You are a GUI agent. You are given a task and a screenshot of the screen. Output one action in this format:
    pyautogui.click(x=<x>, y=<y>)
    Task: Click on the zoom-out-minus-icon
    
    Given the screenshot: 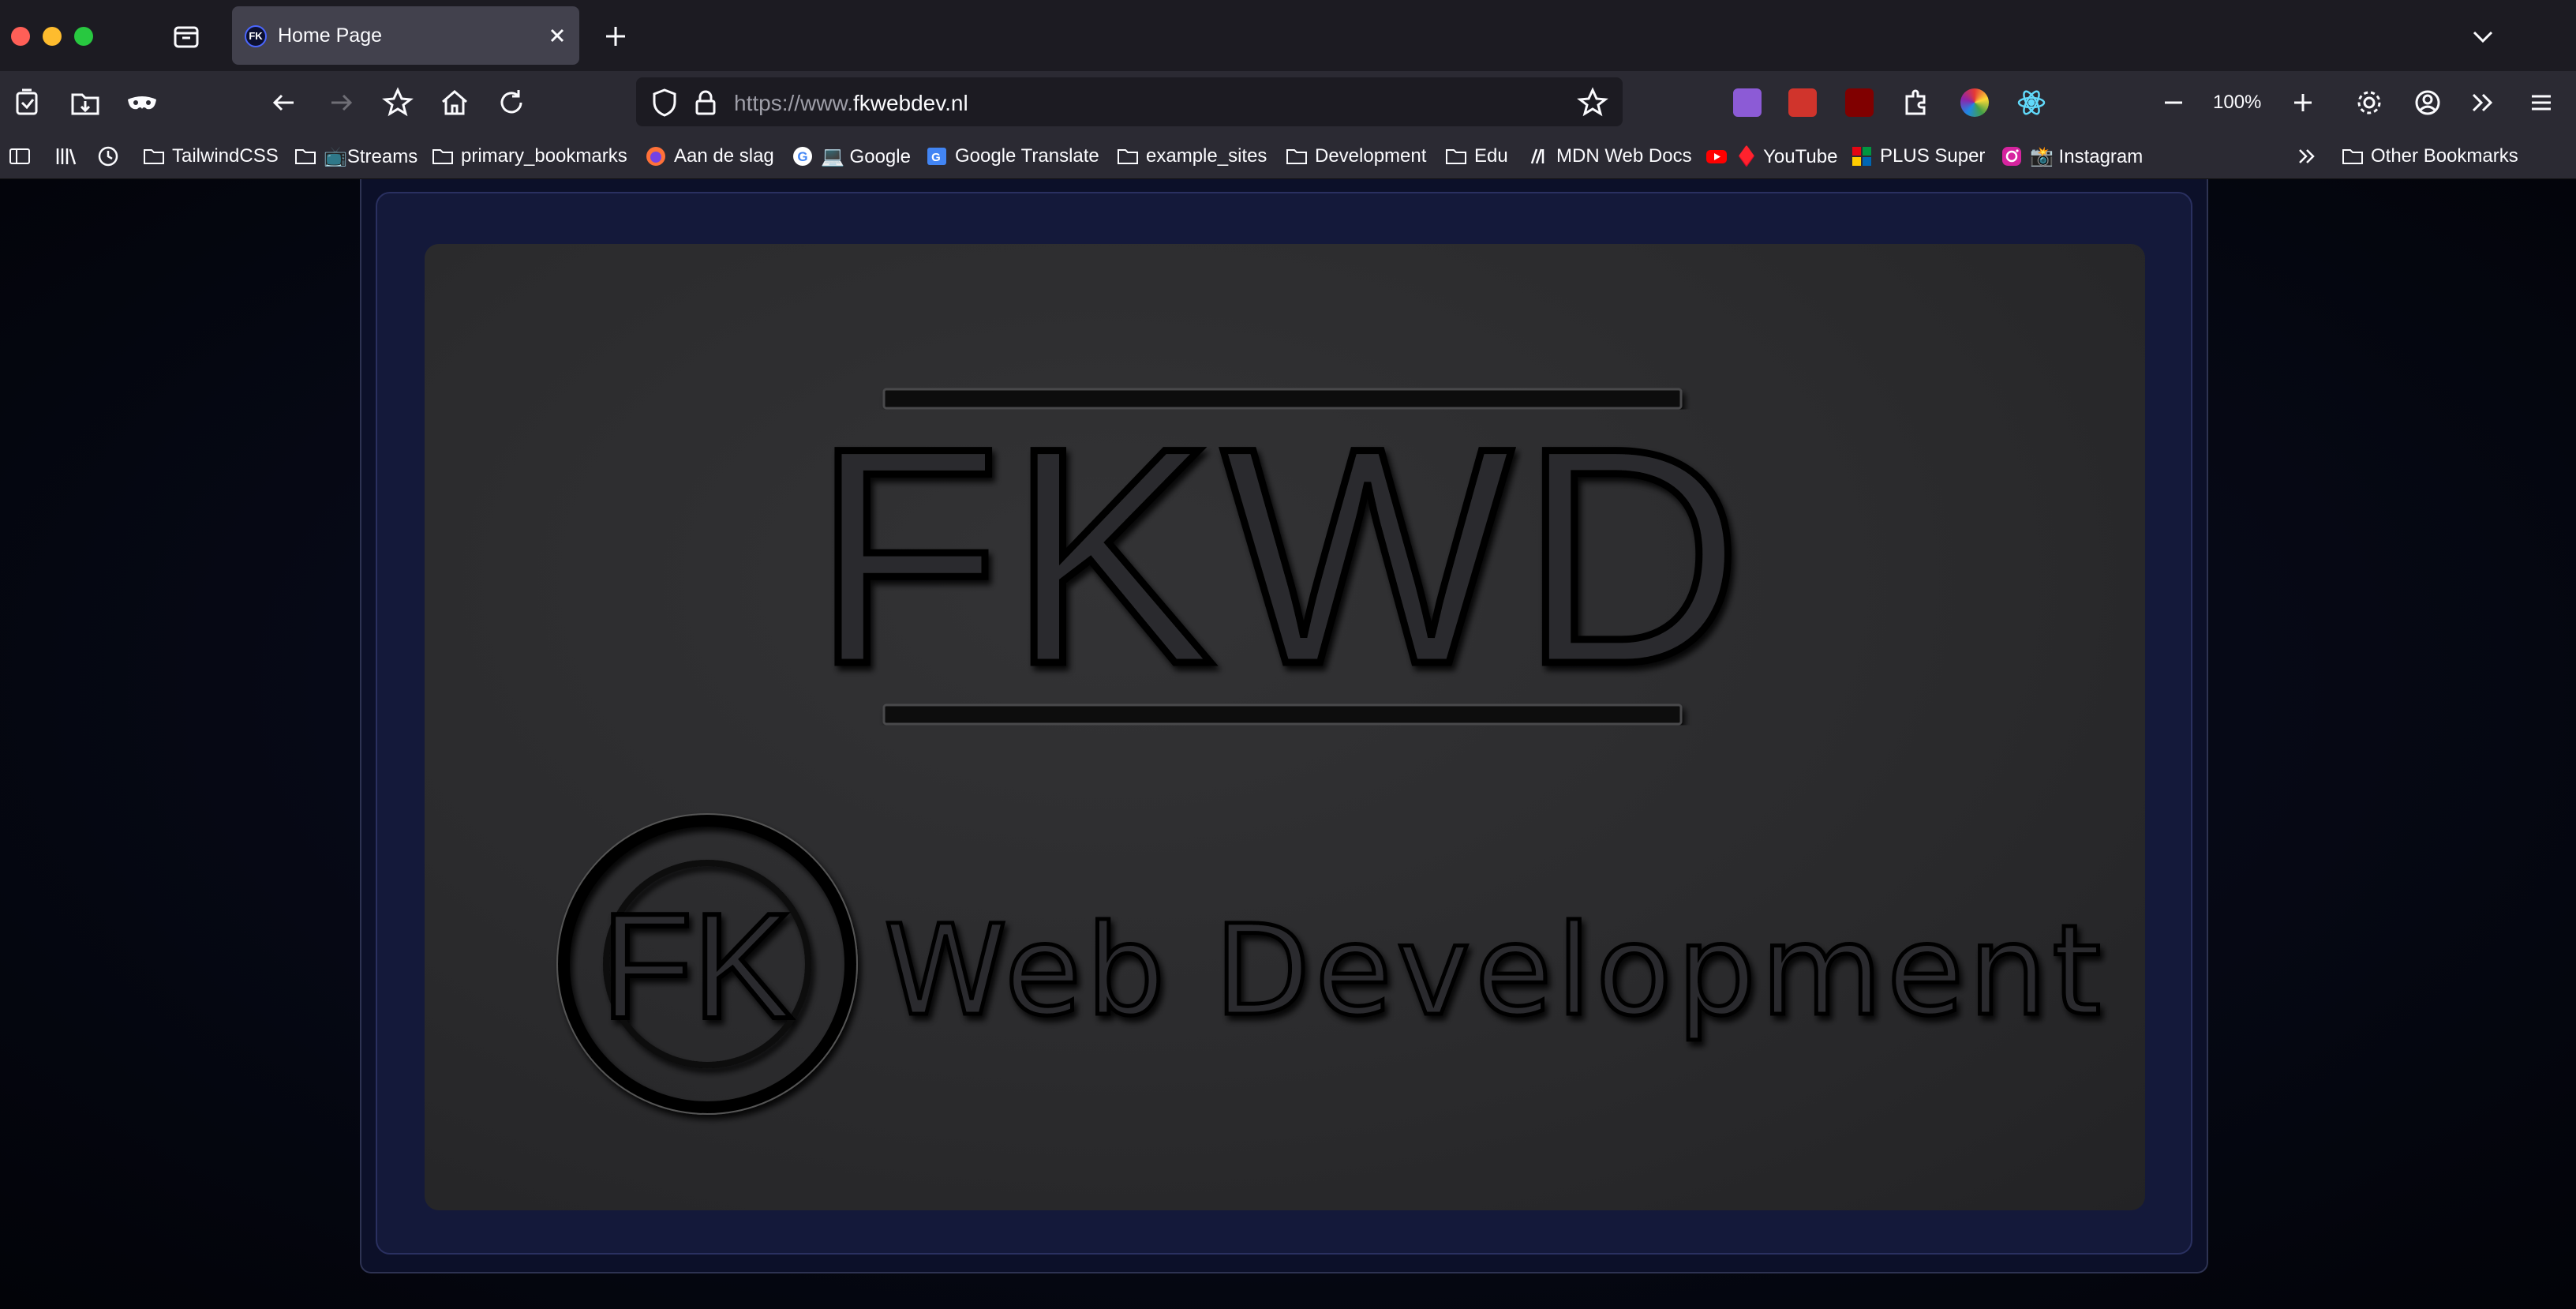 What is the action you would take?
    pyautogui.click(x=2173, y=103)
    